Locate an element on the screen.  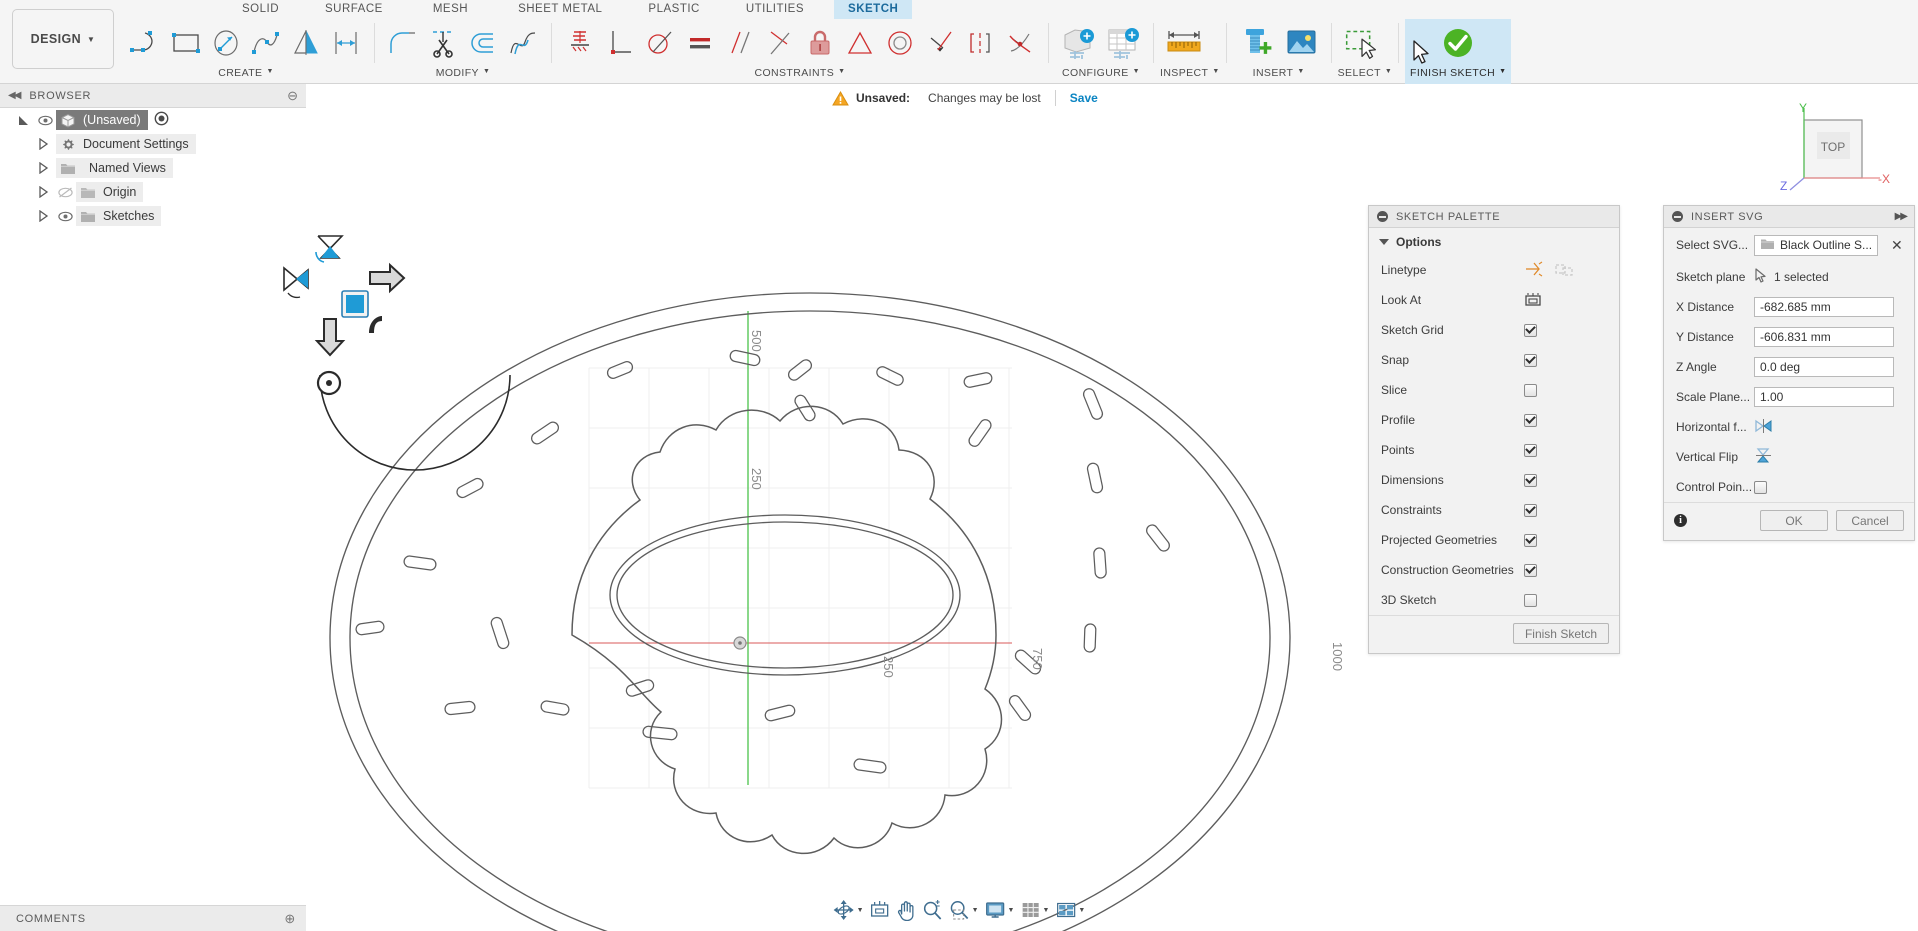
zoom-window-tool: ▼ is located at coordinates (964, 910).